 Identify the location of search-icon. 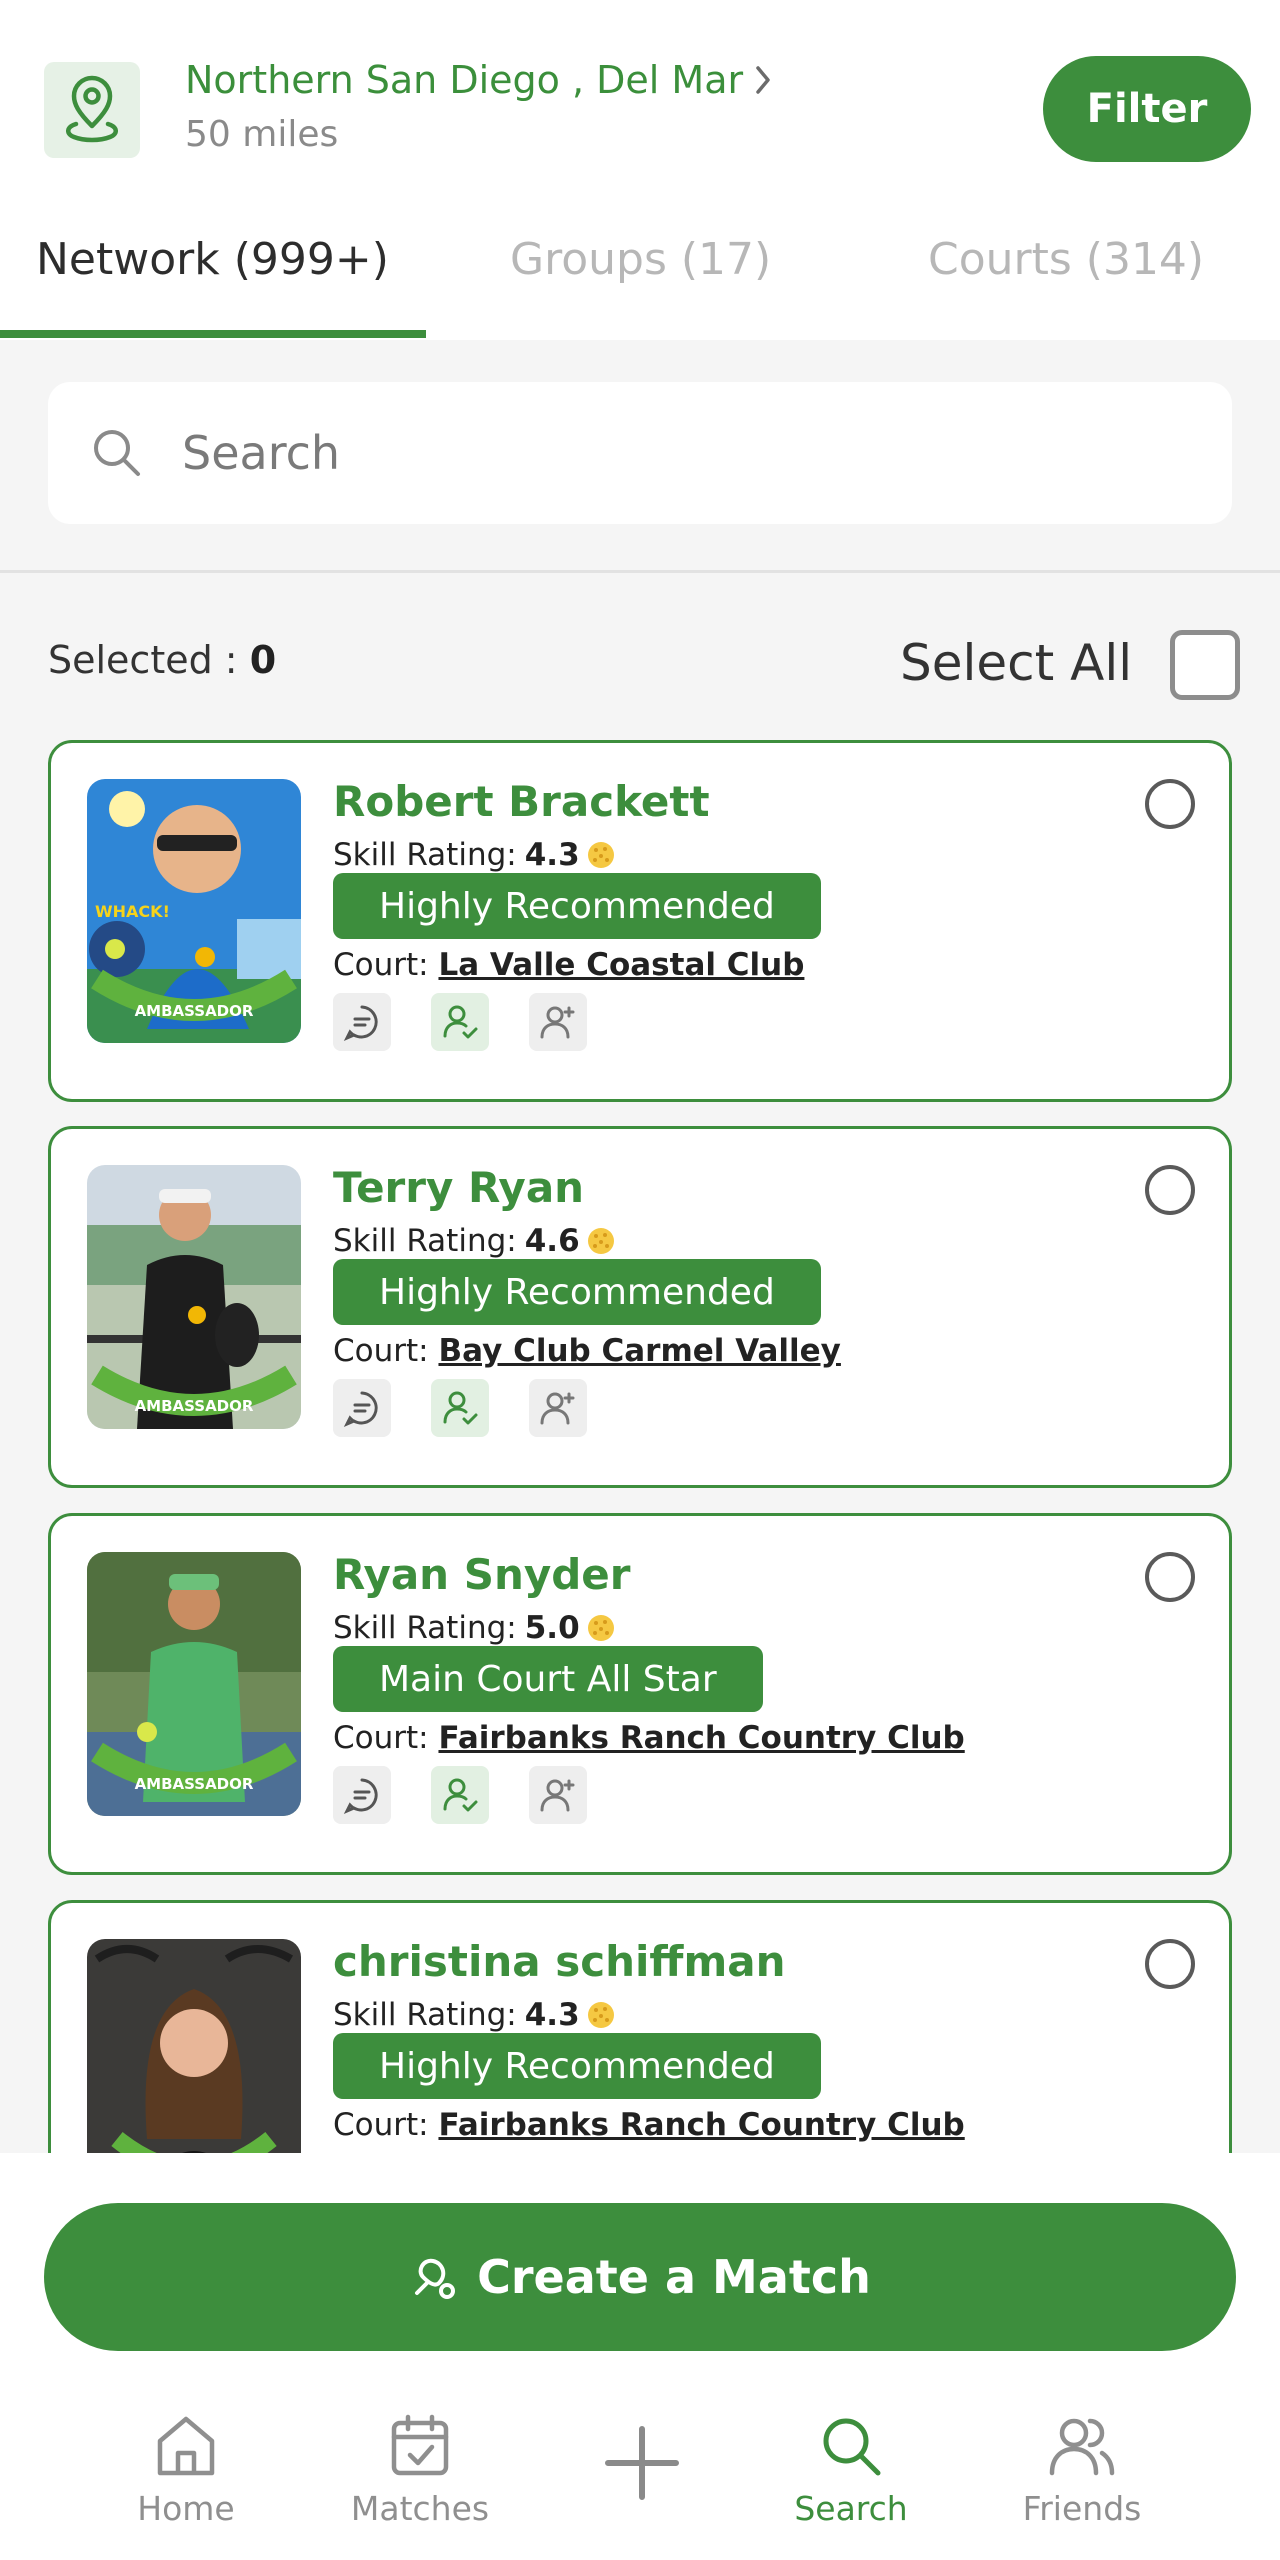
(117, 453).